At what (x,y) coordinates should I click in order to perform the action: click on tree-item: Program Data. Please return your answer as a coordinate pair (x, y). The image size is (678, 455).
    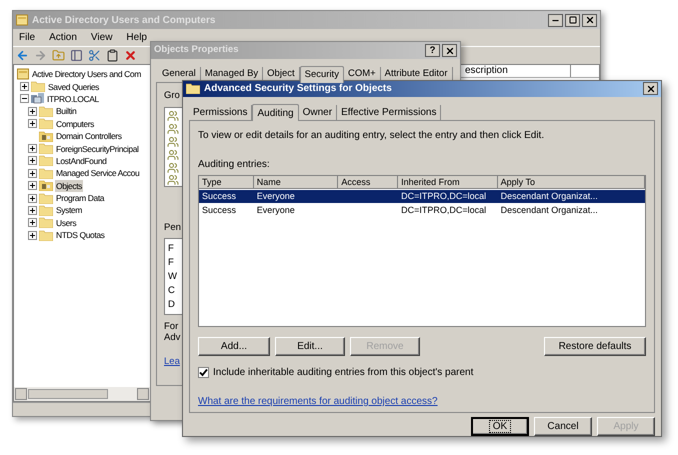
    Looking at the image, I should click on (80, 198).